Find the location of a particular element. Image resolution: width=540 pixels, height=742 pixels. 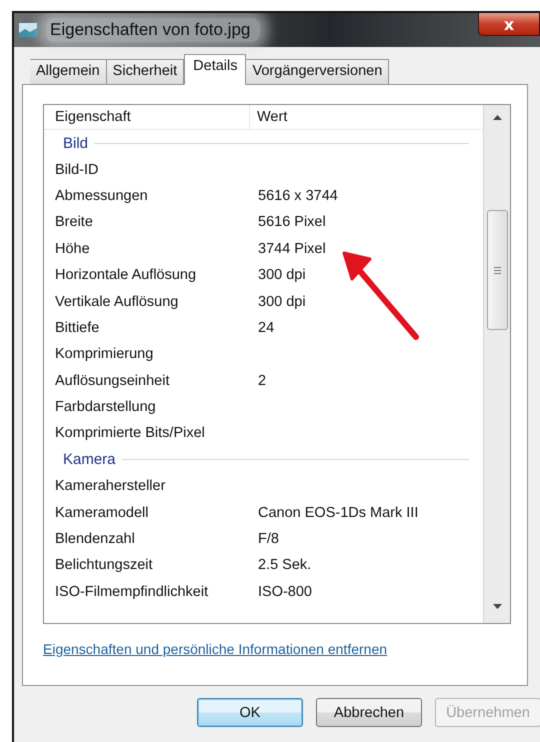

property-name: Komprimierung is located at coordinates (104, 354).